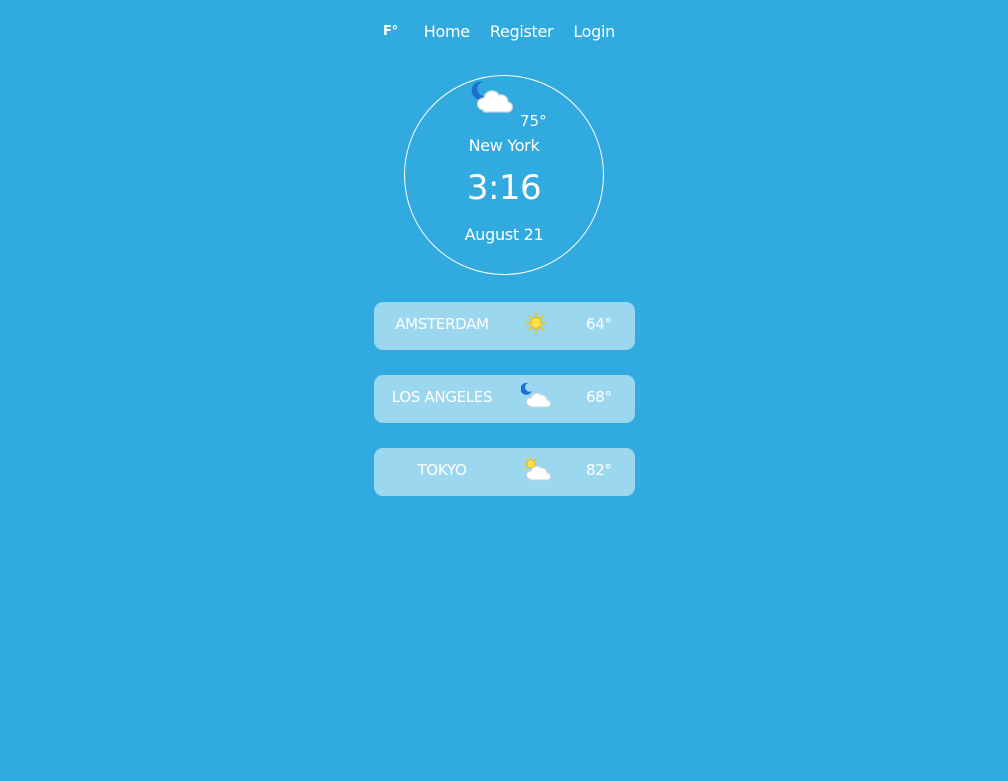 The width and height of the screenshot is (1008, 781). Describe the element at coordinates (504, 145) in the screenshot. I see `current-city: New York` at that location.